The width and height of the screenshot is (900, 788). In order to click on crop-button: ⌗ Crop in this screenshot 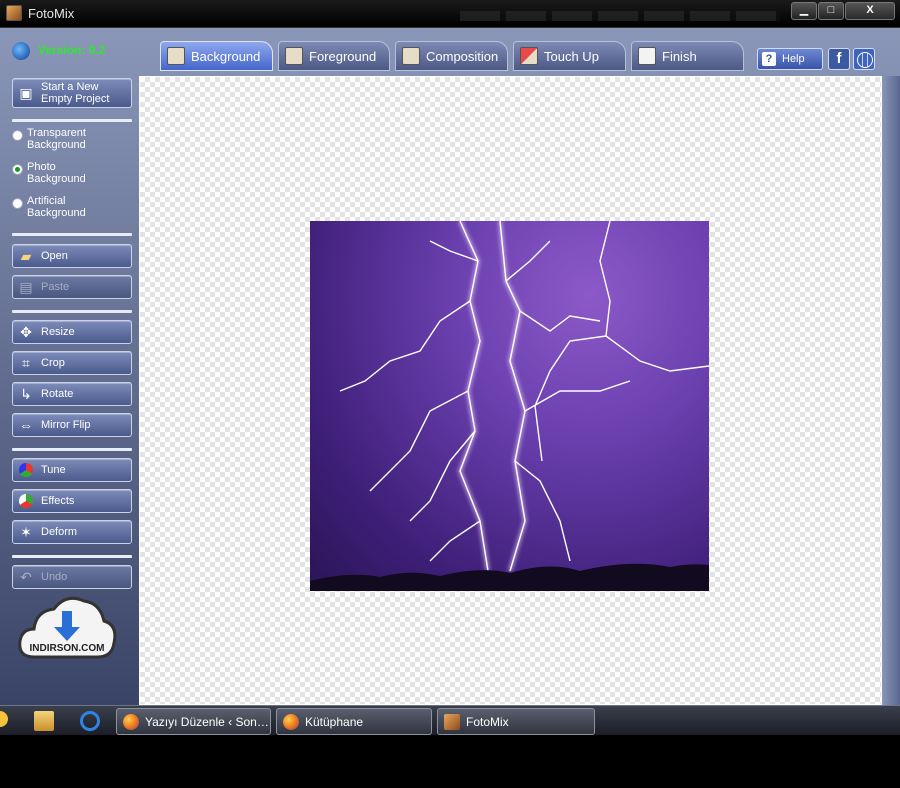, I will do `click(72, 363)`.